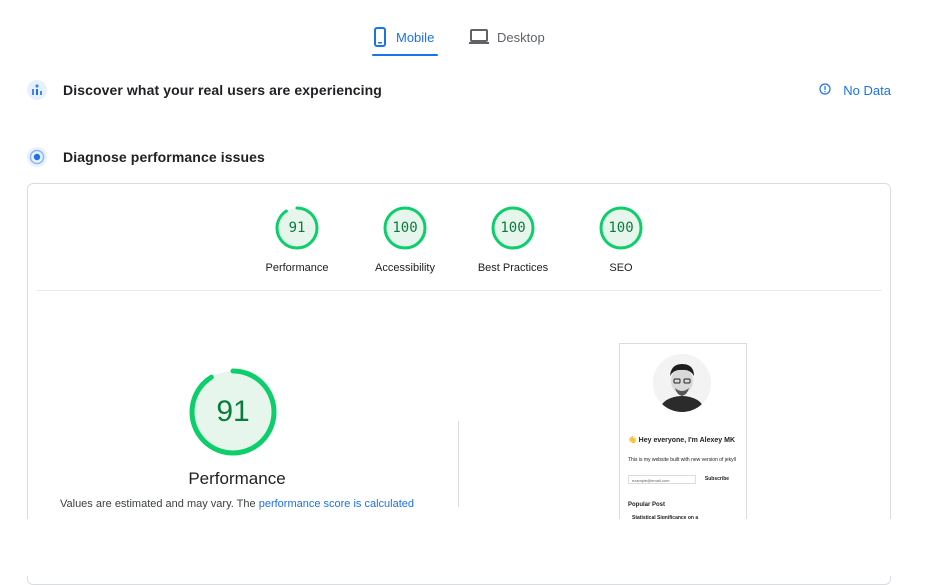 This screenshot has width=934, height=585. I want to click on performance-big-score: 91, so click(233, 411).